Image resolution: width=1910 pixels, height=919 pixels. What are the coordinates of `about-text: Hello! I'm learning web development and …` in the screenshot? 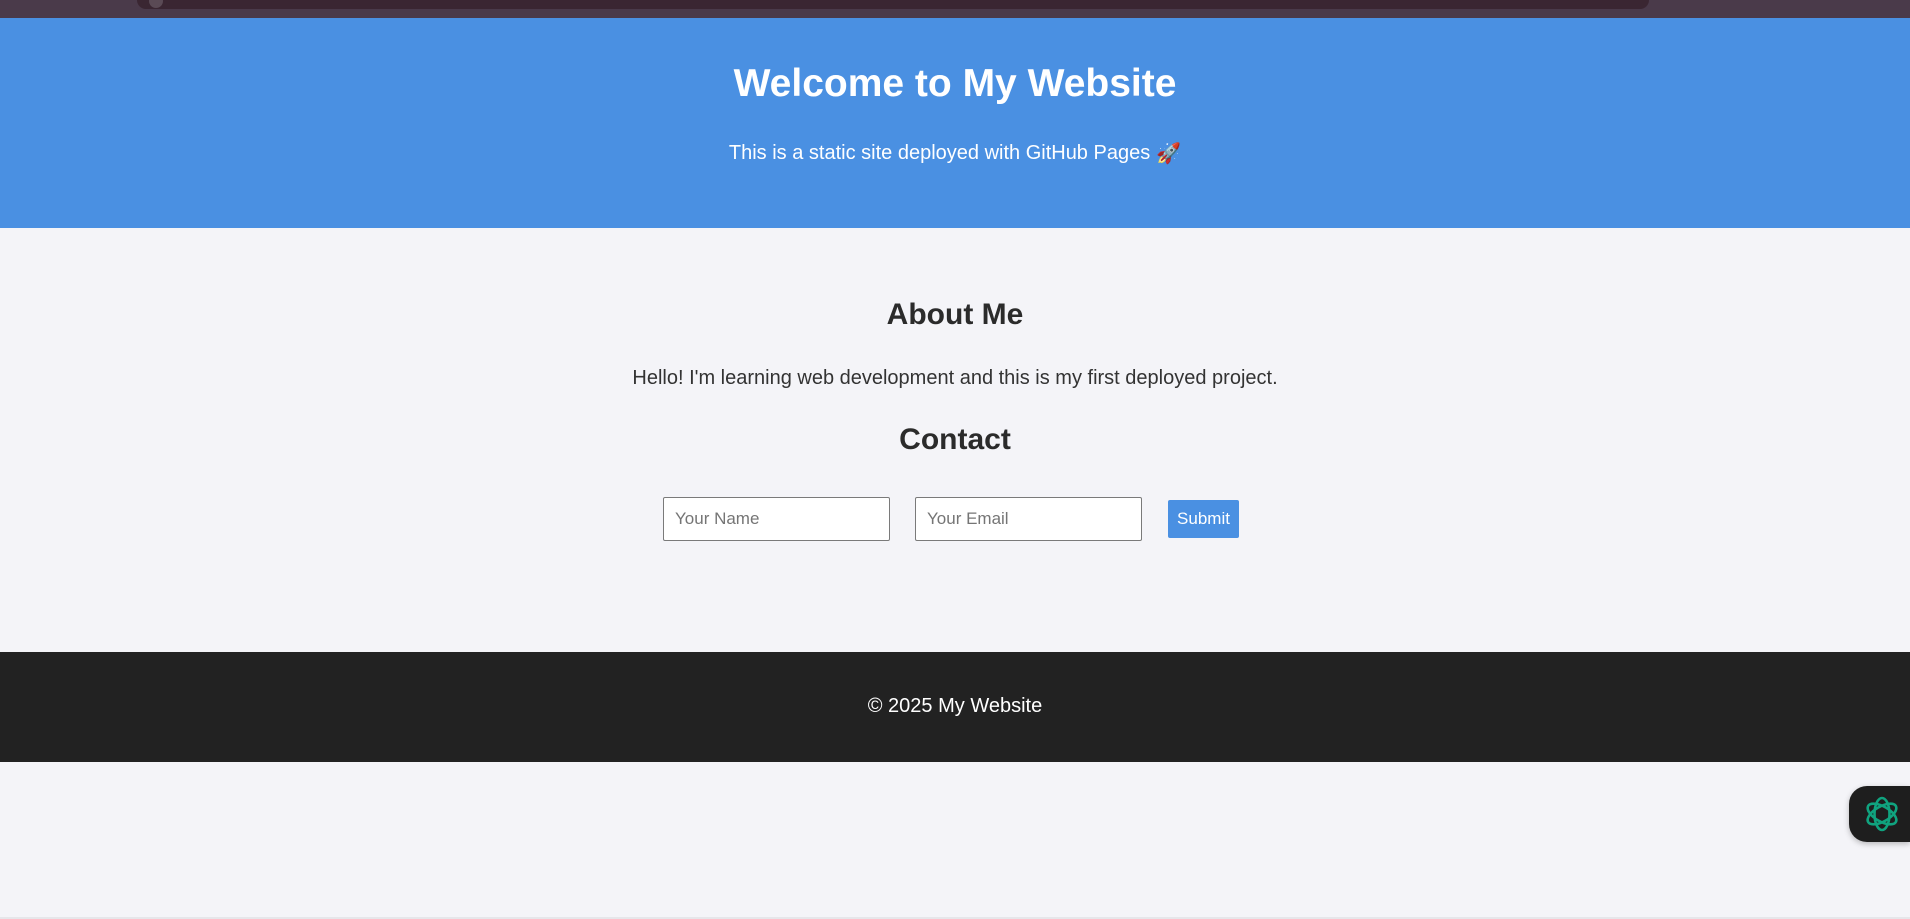 It's located at (955, 378).